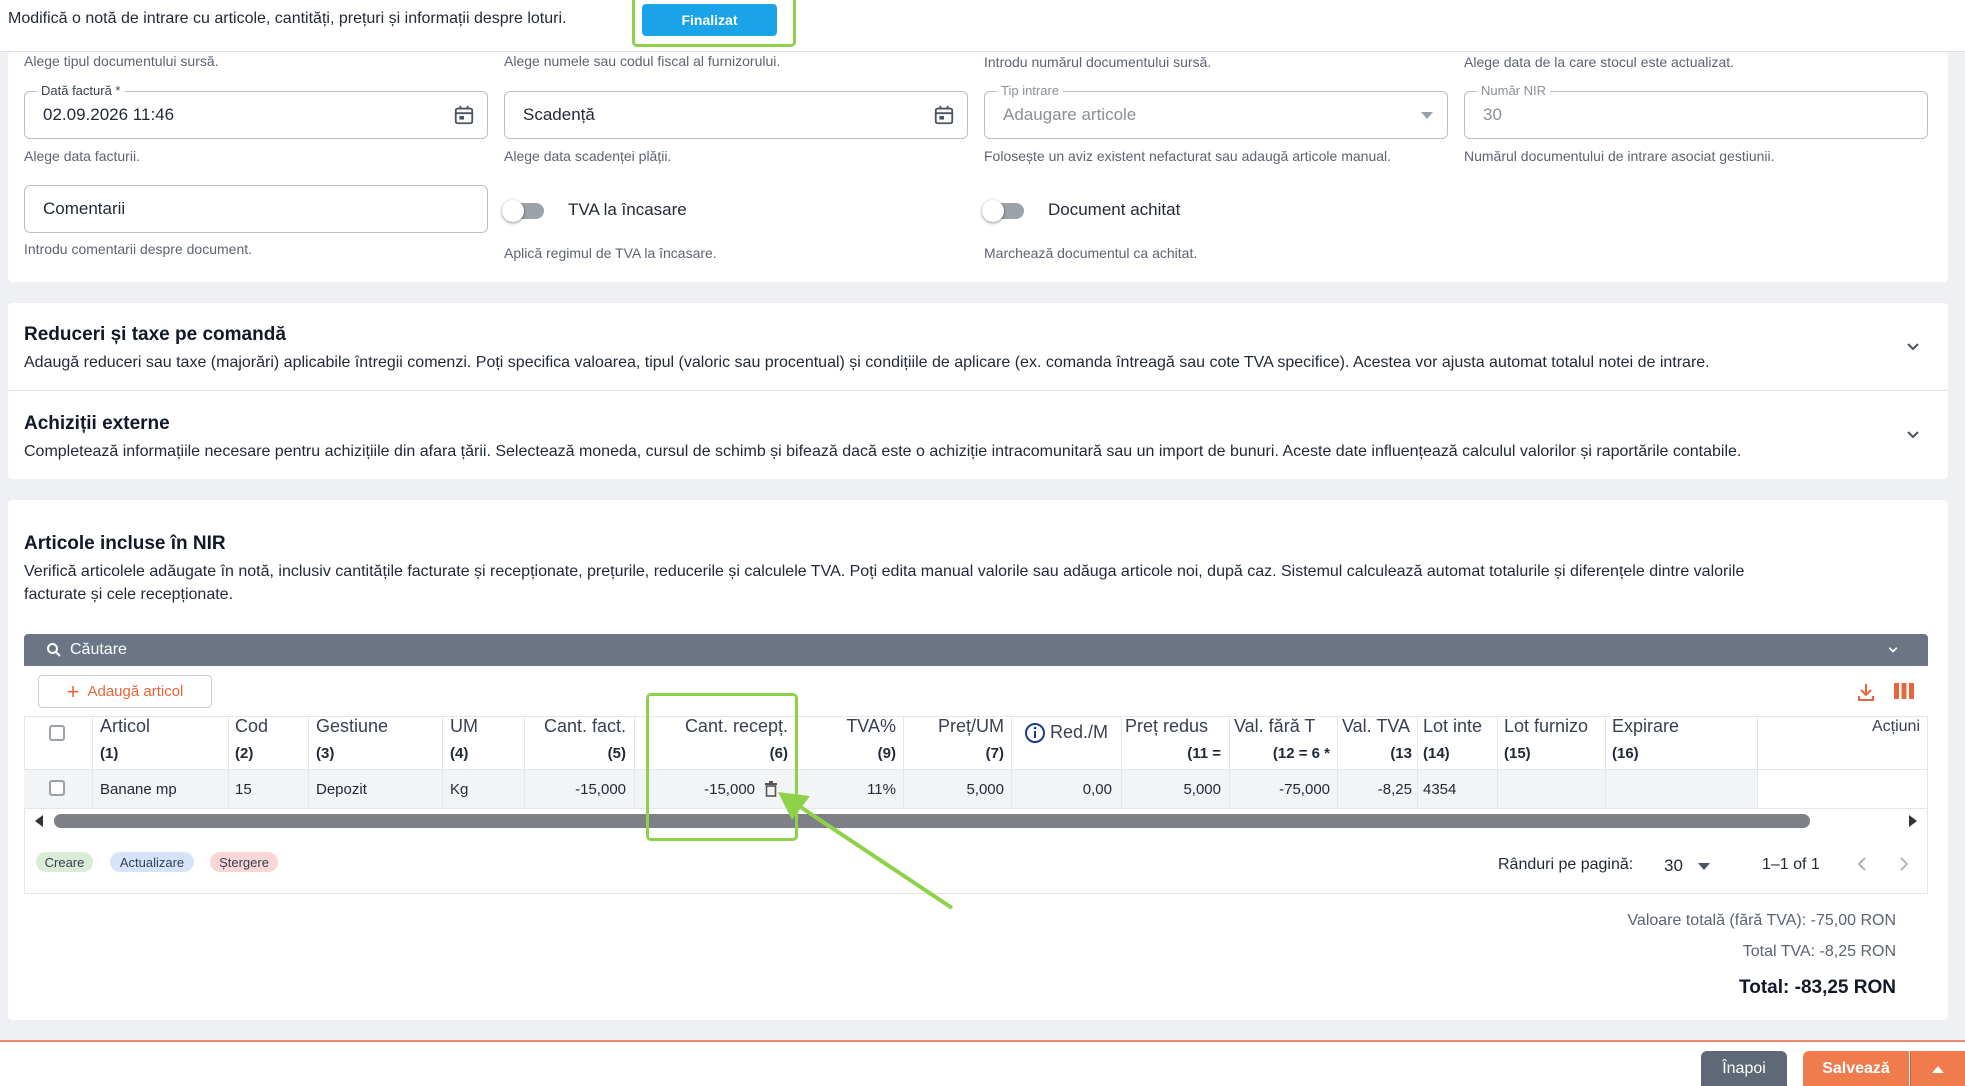  I want to click on column-header-expiry: Expirare, so click(1682, 726).